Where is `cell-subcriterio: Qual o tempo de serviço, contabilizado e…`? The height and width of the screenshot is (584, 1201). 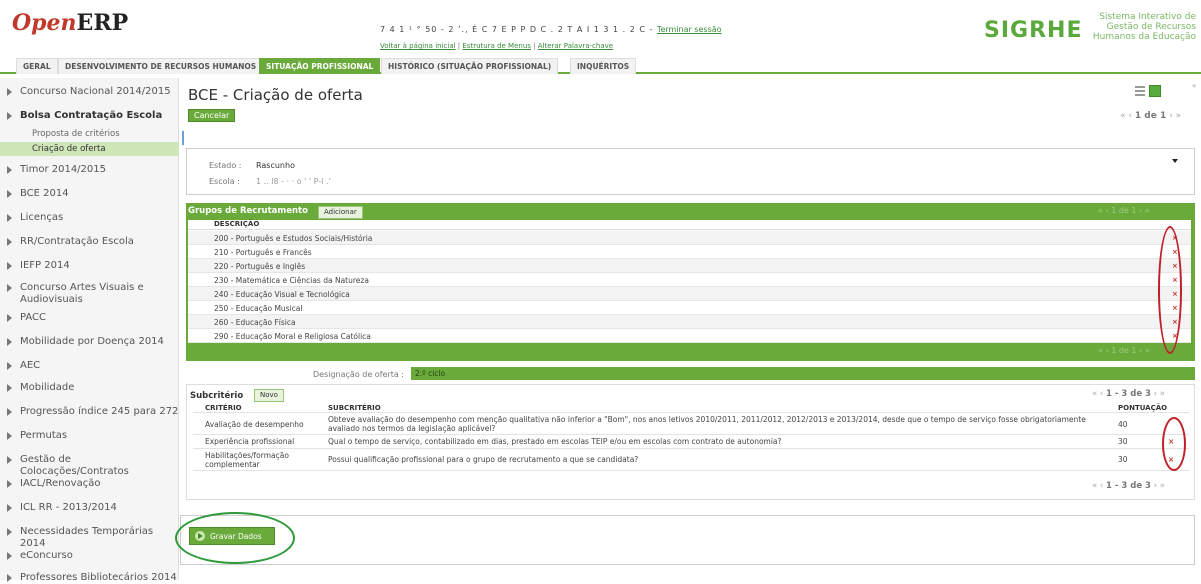
cell-subcriterio: Qual o tempo de serviço, contabilizado e… is located at coordinates (555, 441).